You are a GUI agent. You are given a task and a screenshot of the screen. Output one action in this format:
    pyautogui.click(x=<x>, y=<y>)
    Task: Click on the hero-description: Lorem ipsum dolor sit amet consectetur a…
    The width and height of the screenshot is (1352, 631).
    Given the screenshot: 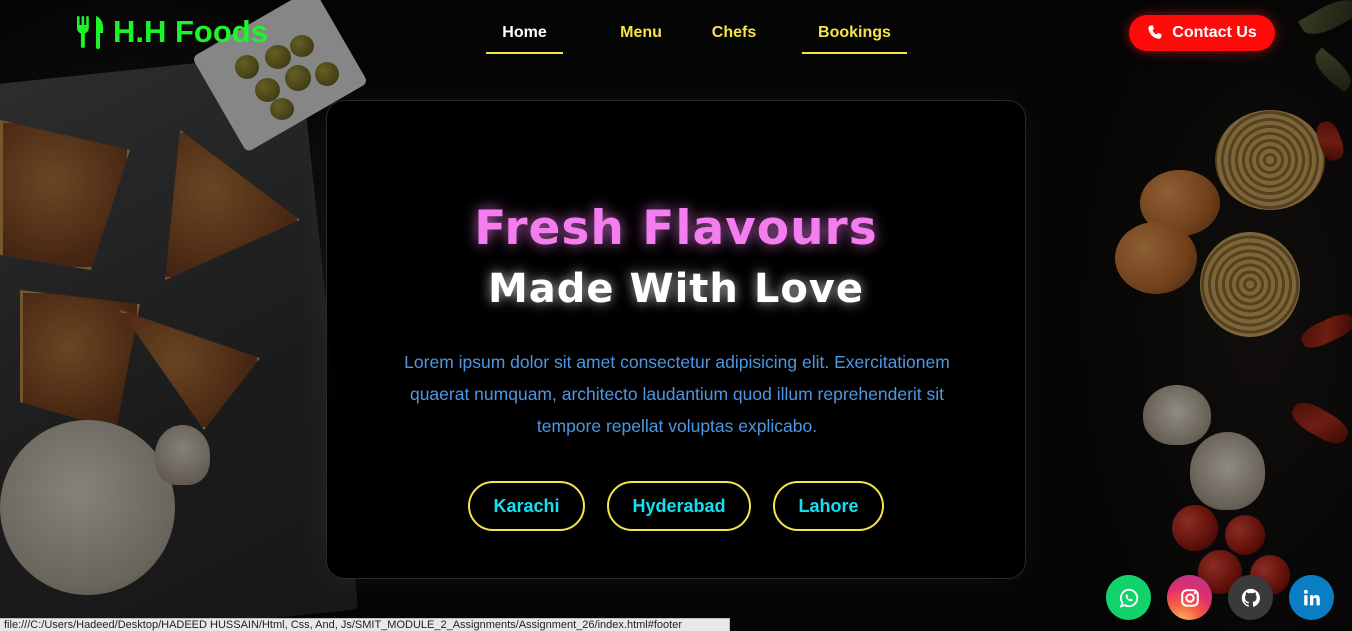 What is the action you would take?
    pyautogui.click(x=677, y=394)
    